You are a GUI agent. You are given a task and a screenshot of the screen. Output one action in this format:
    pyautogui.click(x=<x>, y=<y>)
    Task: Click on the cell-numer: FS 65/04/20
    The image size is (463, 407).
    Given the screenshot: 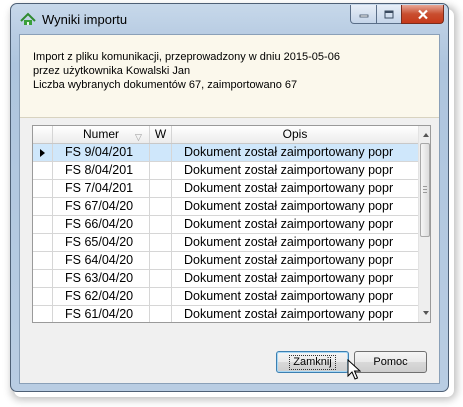 What is the action you would take?
    pyautogui.click(x=101, y=242)
    